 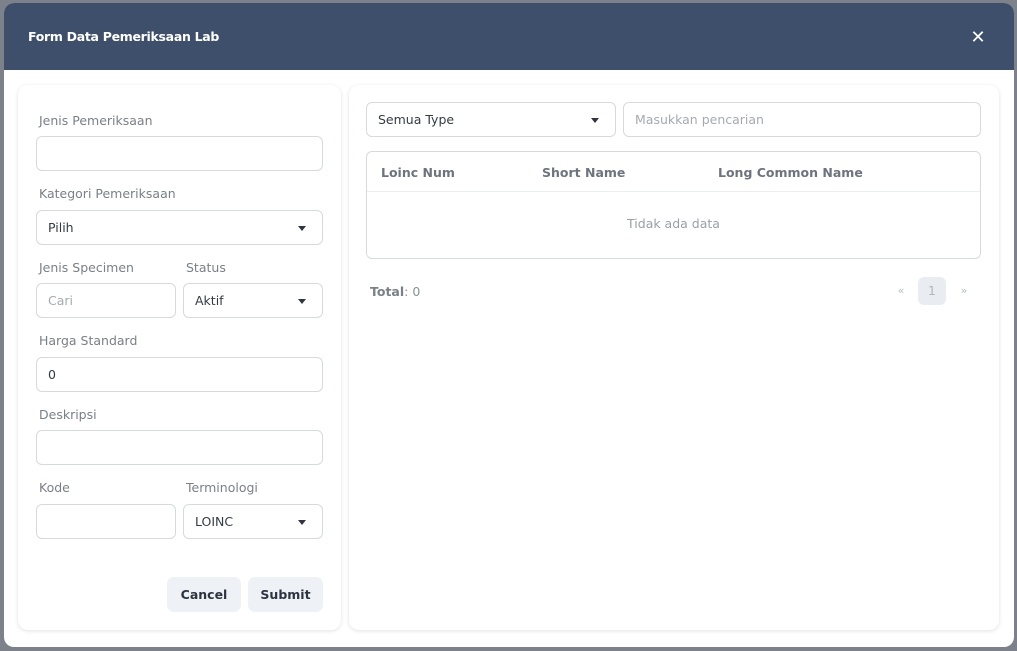 I want to click on close-icon: ✕, so click(x=978, y=38).